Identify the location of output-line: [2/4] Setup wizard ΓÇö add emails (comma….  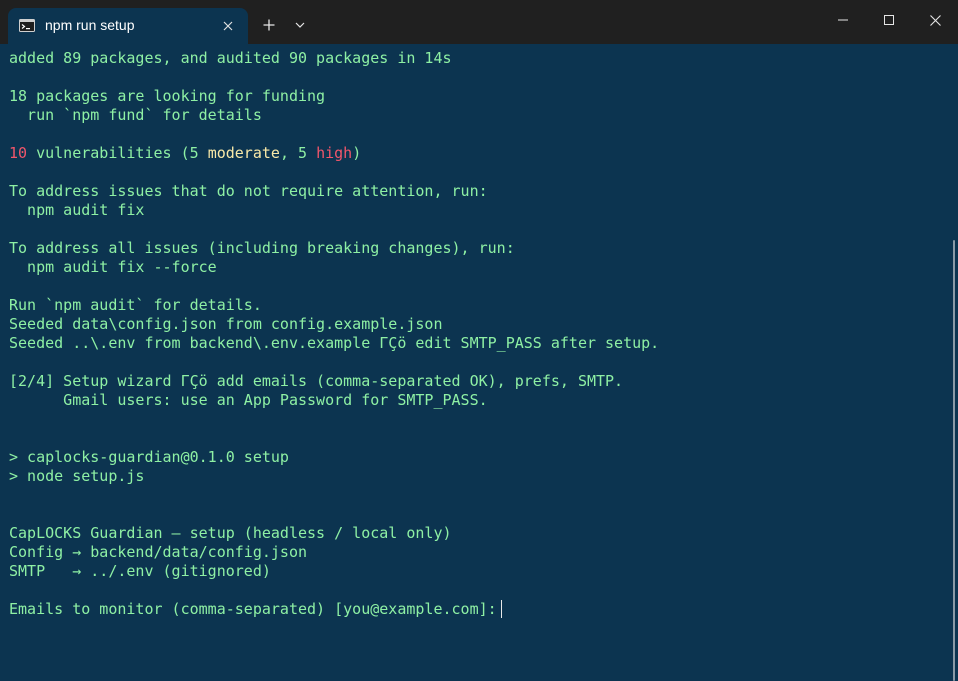
(316, 381).